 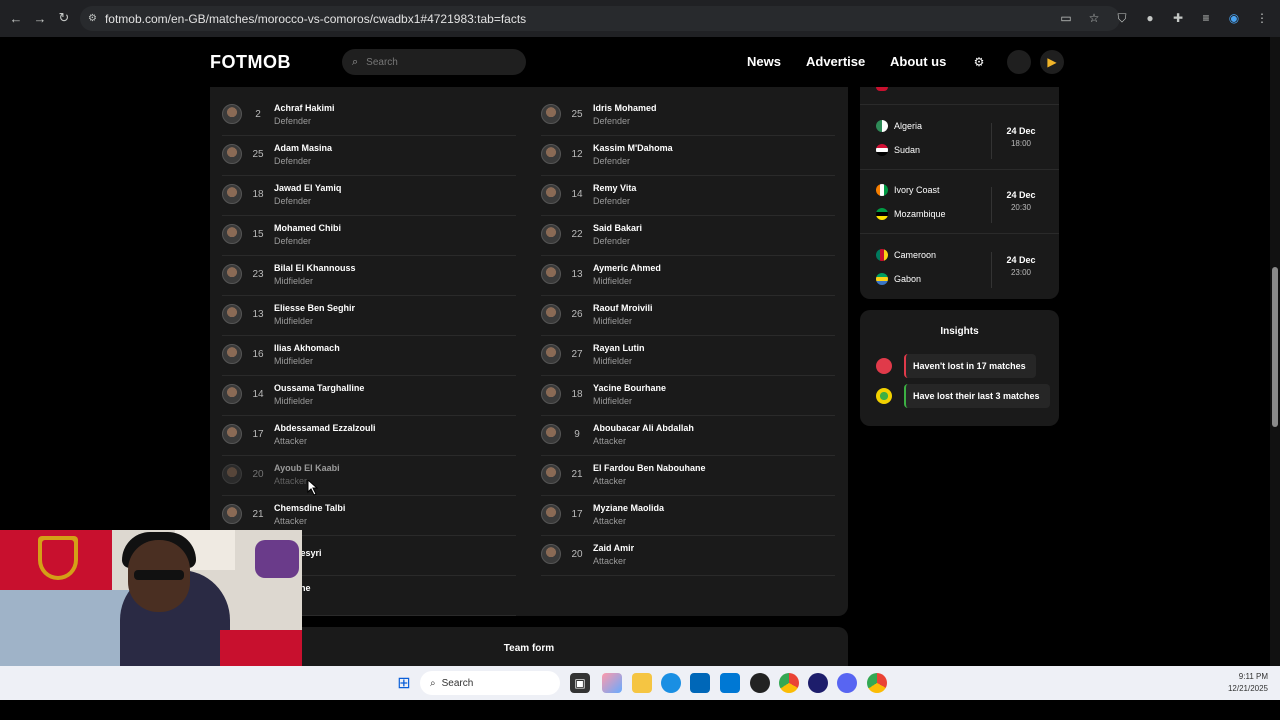 I want to click on forward-icon: →, so click(x=40, y=18).